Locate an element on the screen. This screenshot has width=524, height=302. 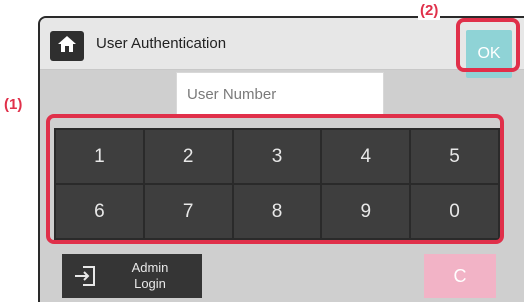
admin-login-label: Admin Login is located at coordinates (150, 276).